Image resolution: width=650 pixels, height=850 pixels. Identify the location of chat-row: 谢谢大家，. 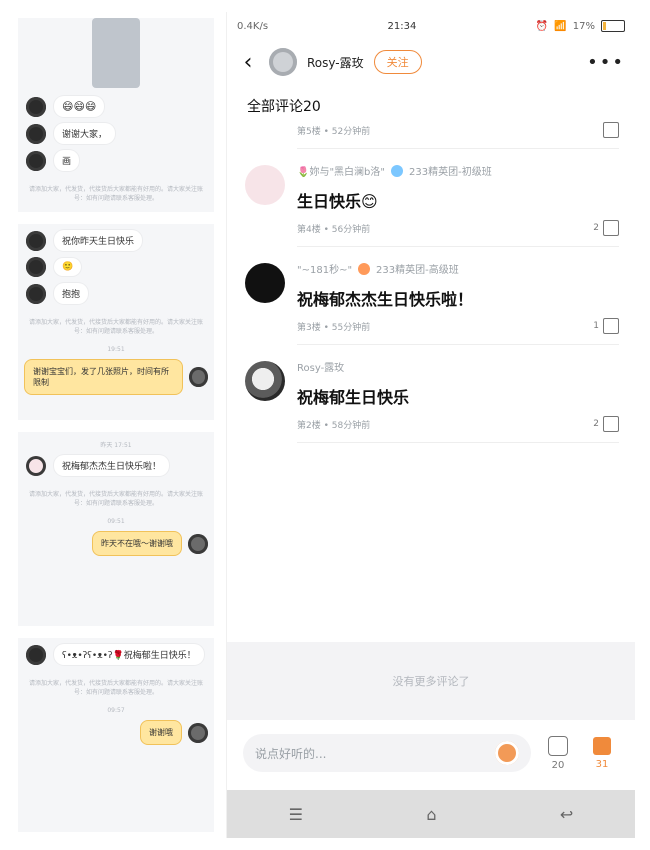
(116, 133).